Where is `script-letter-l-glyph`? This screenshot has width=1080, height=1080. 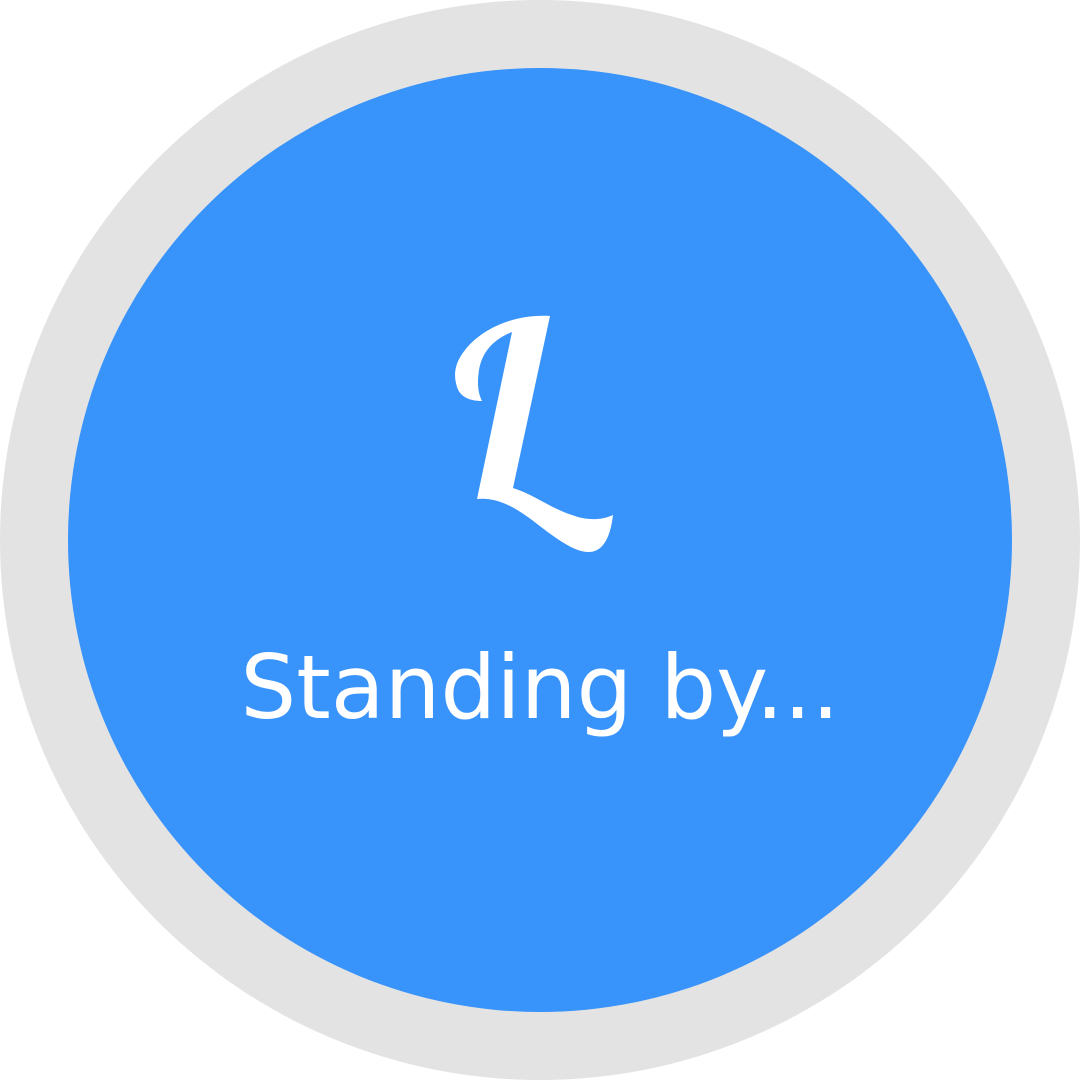 script-letter-l-glyph is located at coordinates (534, 434).